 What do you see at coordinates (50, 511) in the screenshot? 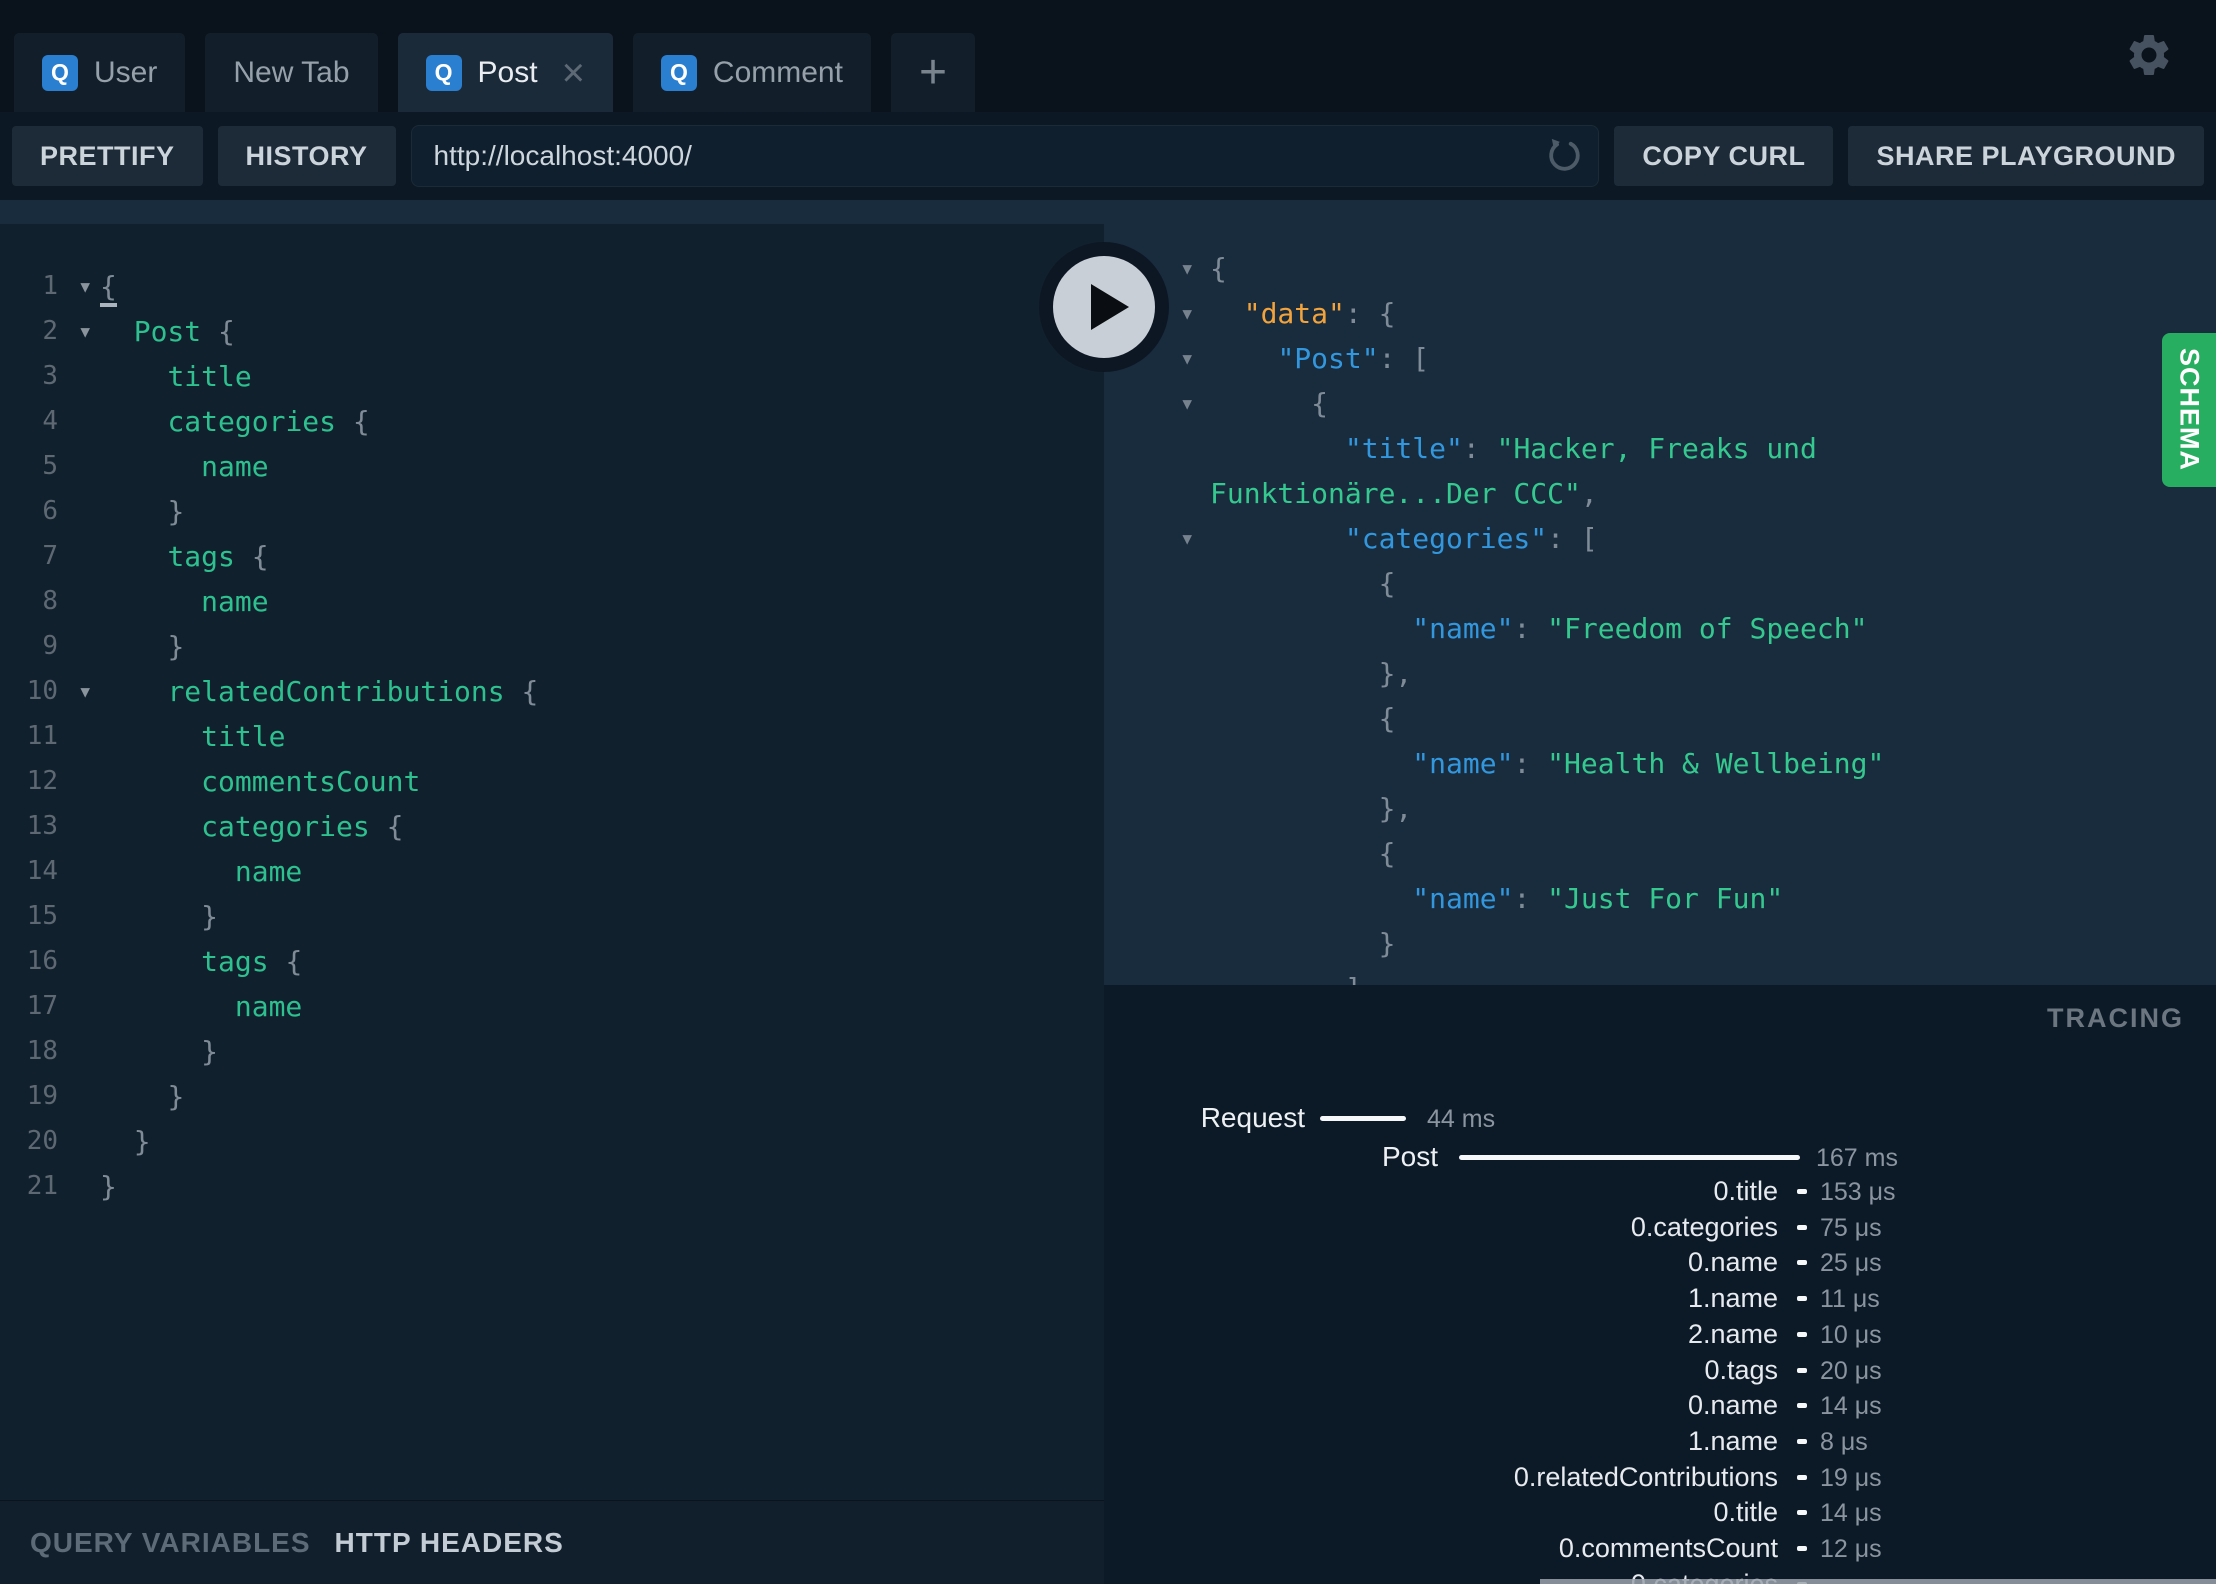
I see `editor-gutter: 6` at bounding box center [50, 511].